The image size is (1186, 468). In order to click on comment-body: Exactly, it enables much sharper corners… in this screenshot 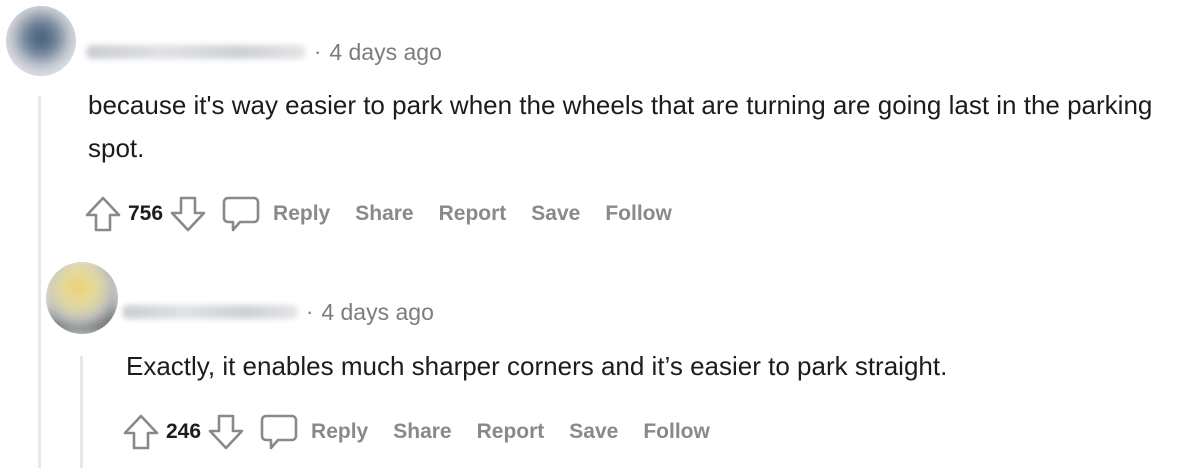, I will do `click(537, 366)`.